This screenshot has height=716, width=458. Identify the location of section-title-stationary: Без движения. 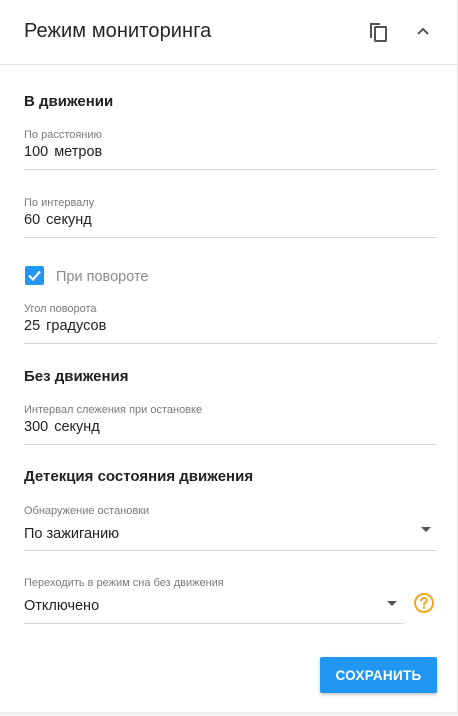
(76, 376).